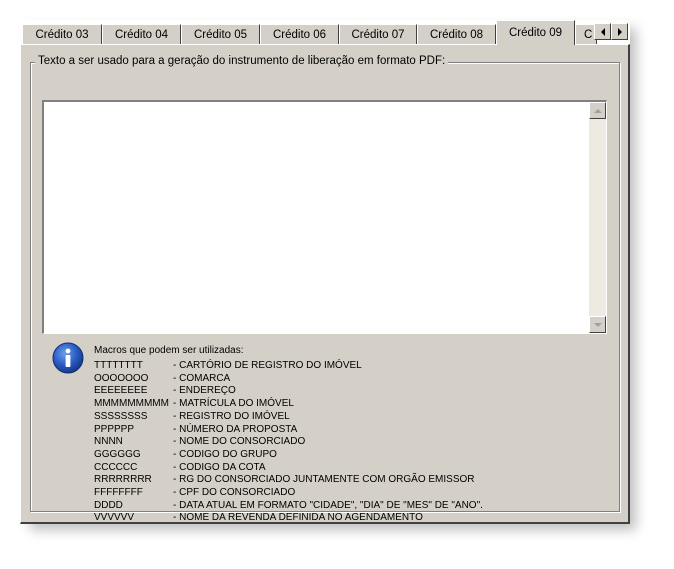 This screenshot has height=569, width=674. I want to click on tab-label: Crédito 09, so click(535, 33).